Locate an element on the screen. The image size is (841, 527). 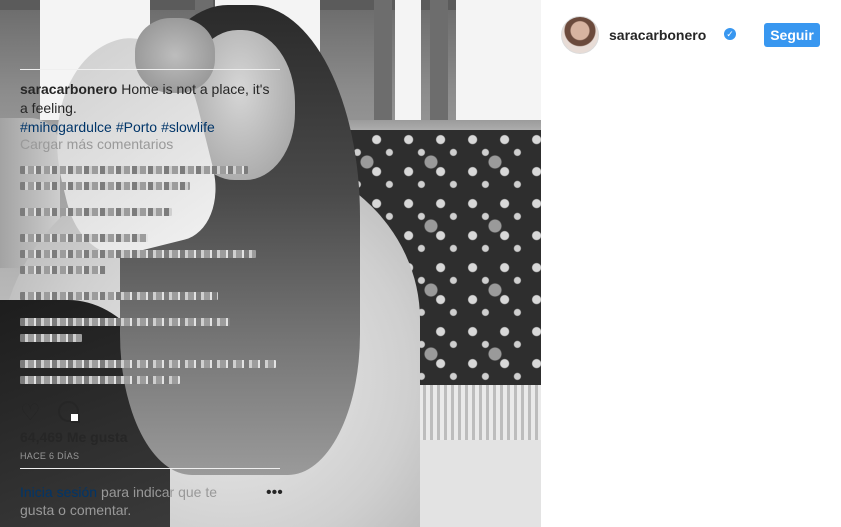
like-count-label: Me gusta is located at coordinates (97, 437).